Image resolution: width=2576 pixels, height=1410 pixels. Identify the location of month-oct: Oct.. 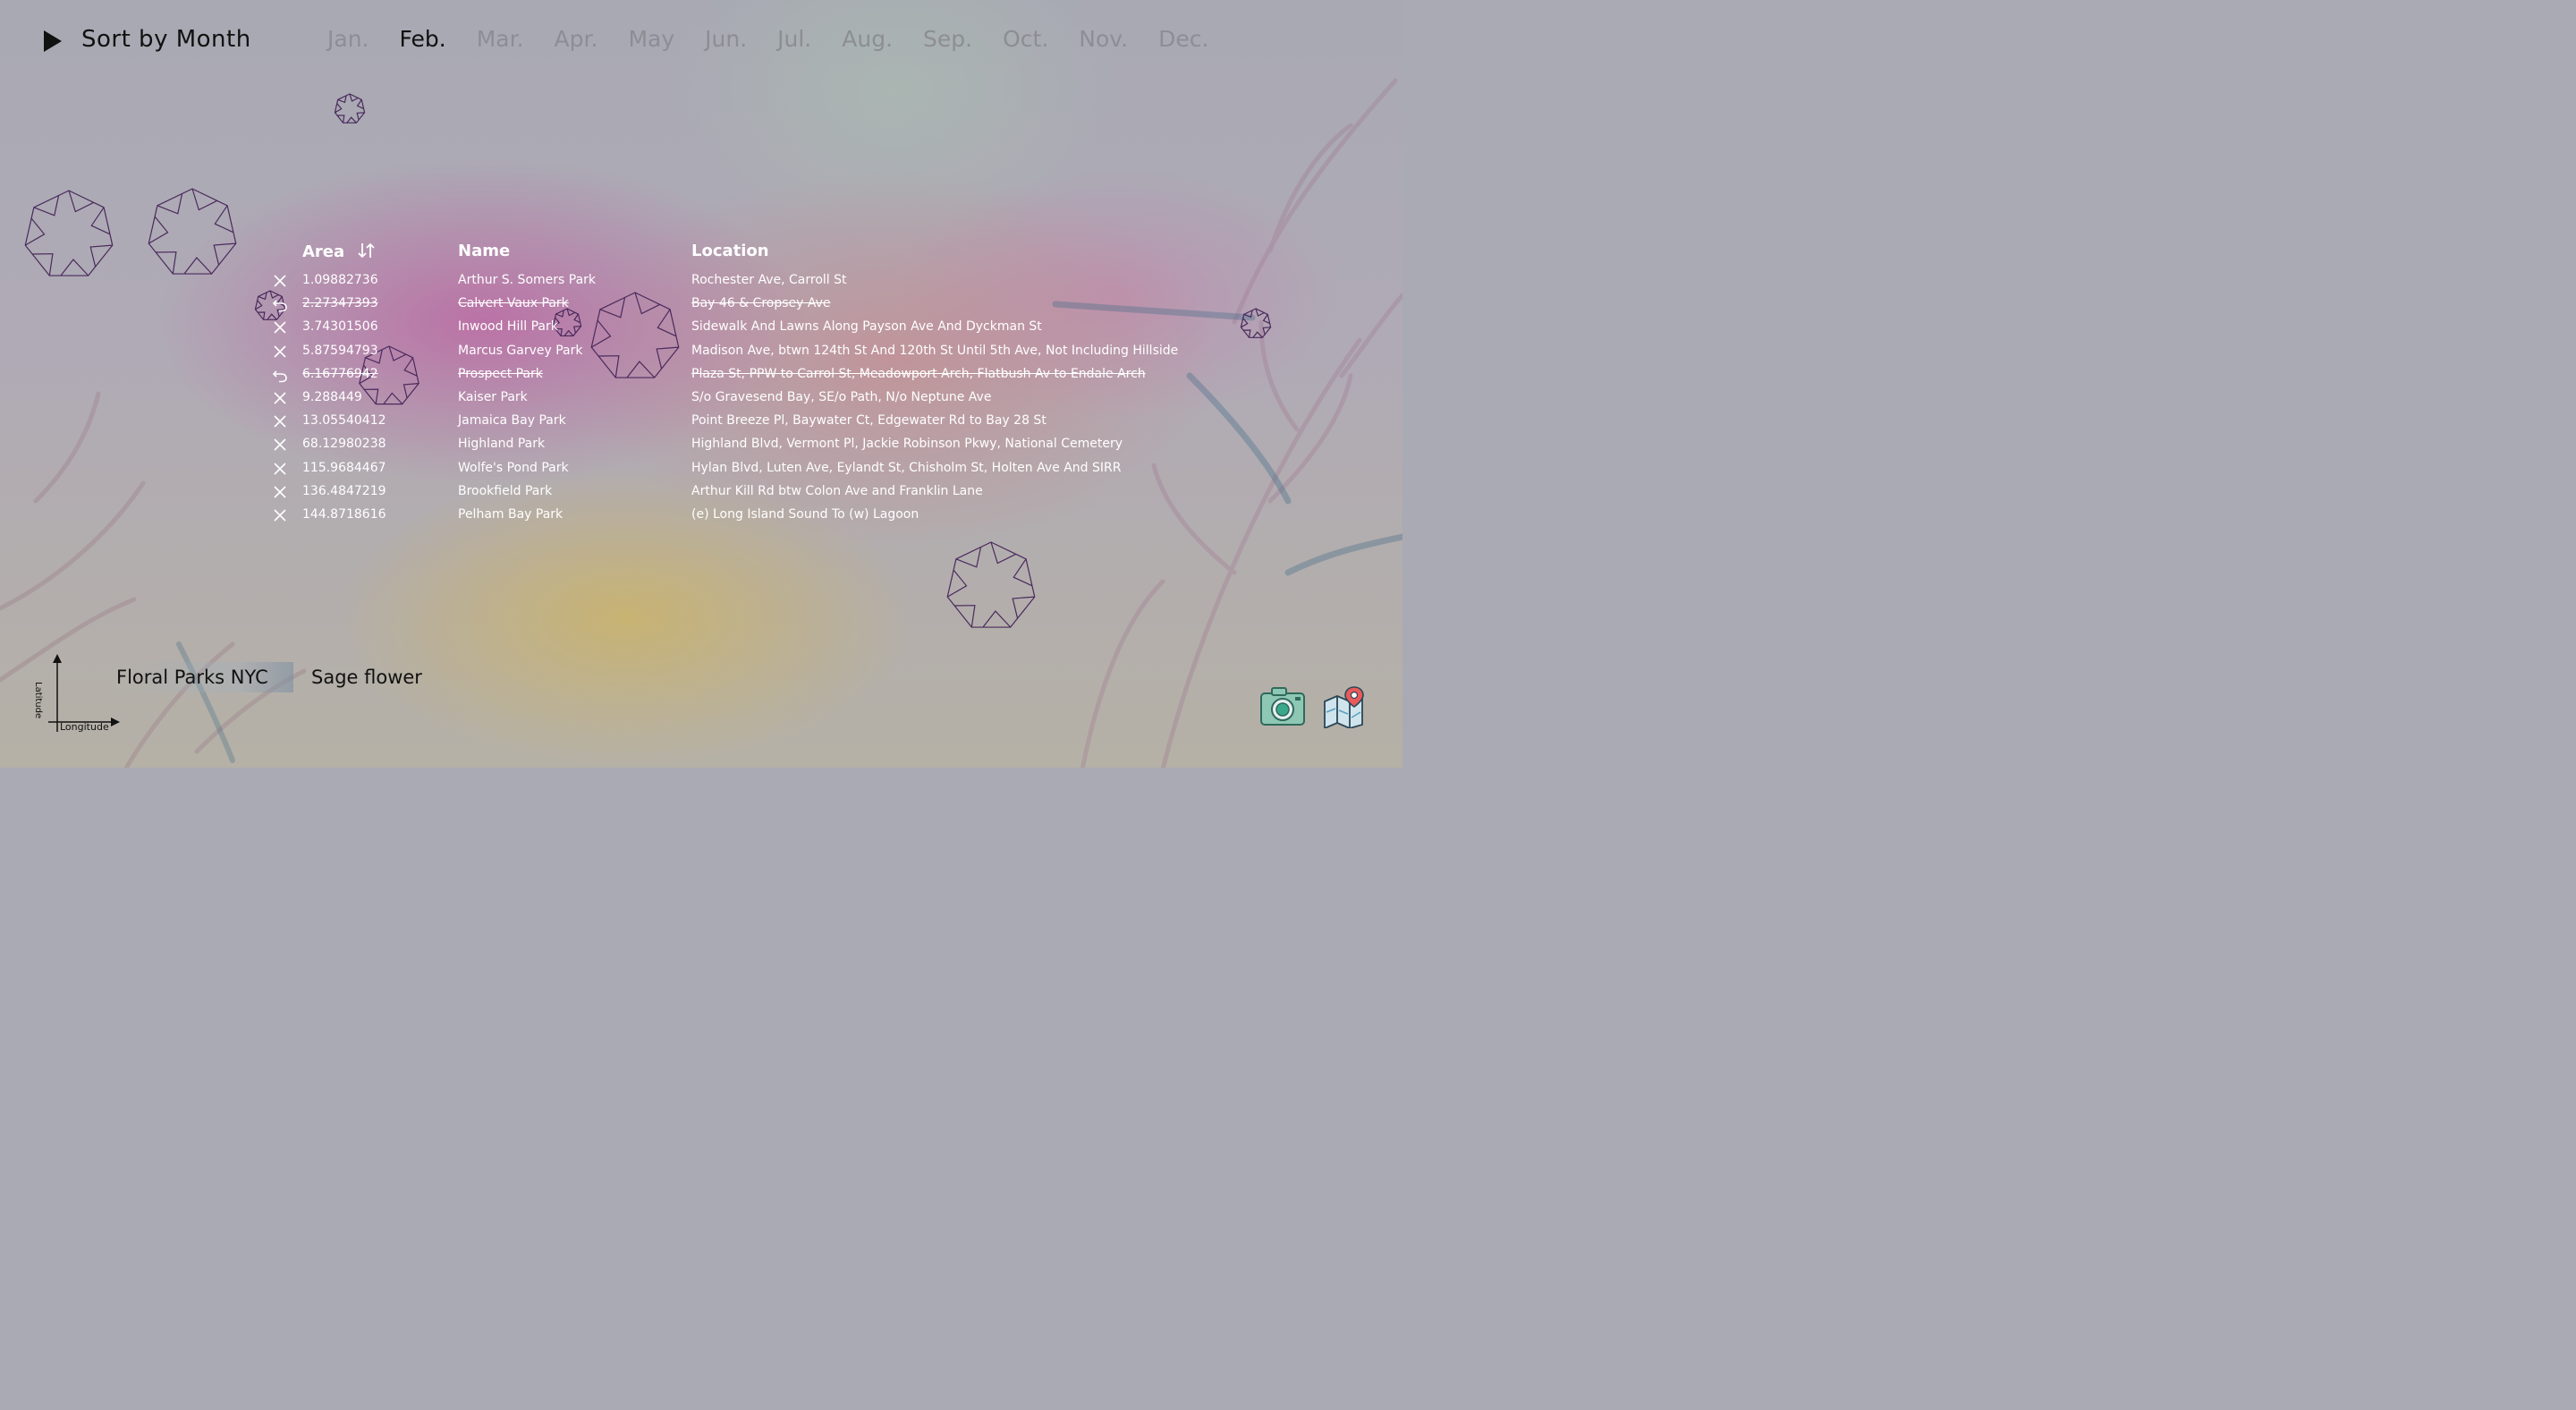
(1025, 39).